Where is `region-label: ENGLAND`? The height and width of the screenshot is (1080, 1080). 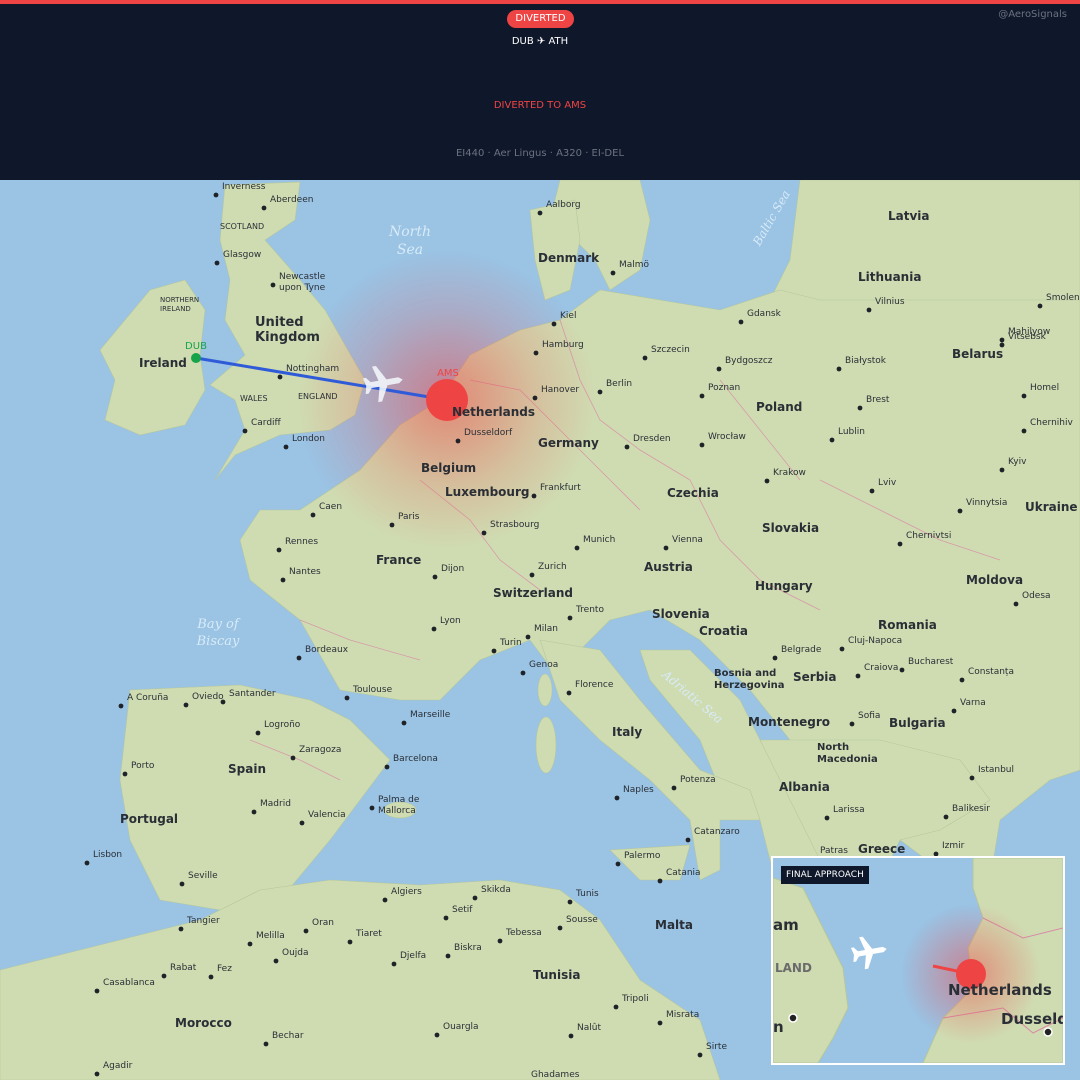
region-label: ENGLAND is located at coordinates (318, 396).